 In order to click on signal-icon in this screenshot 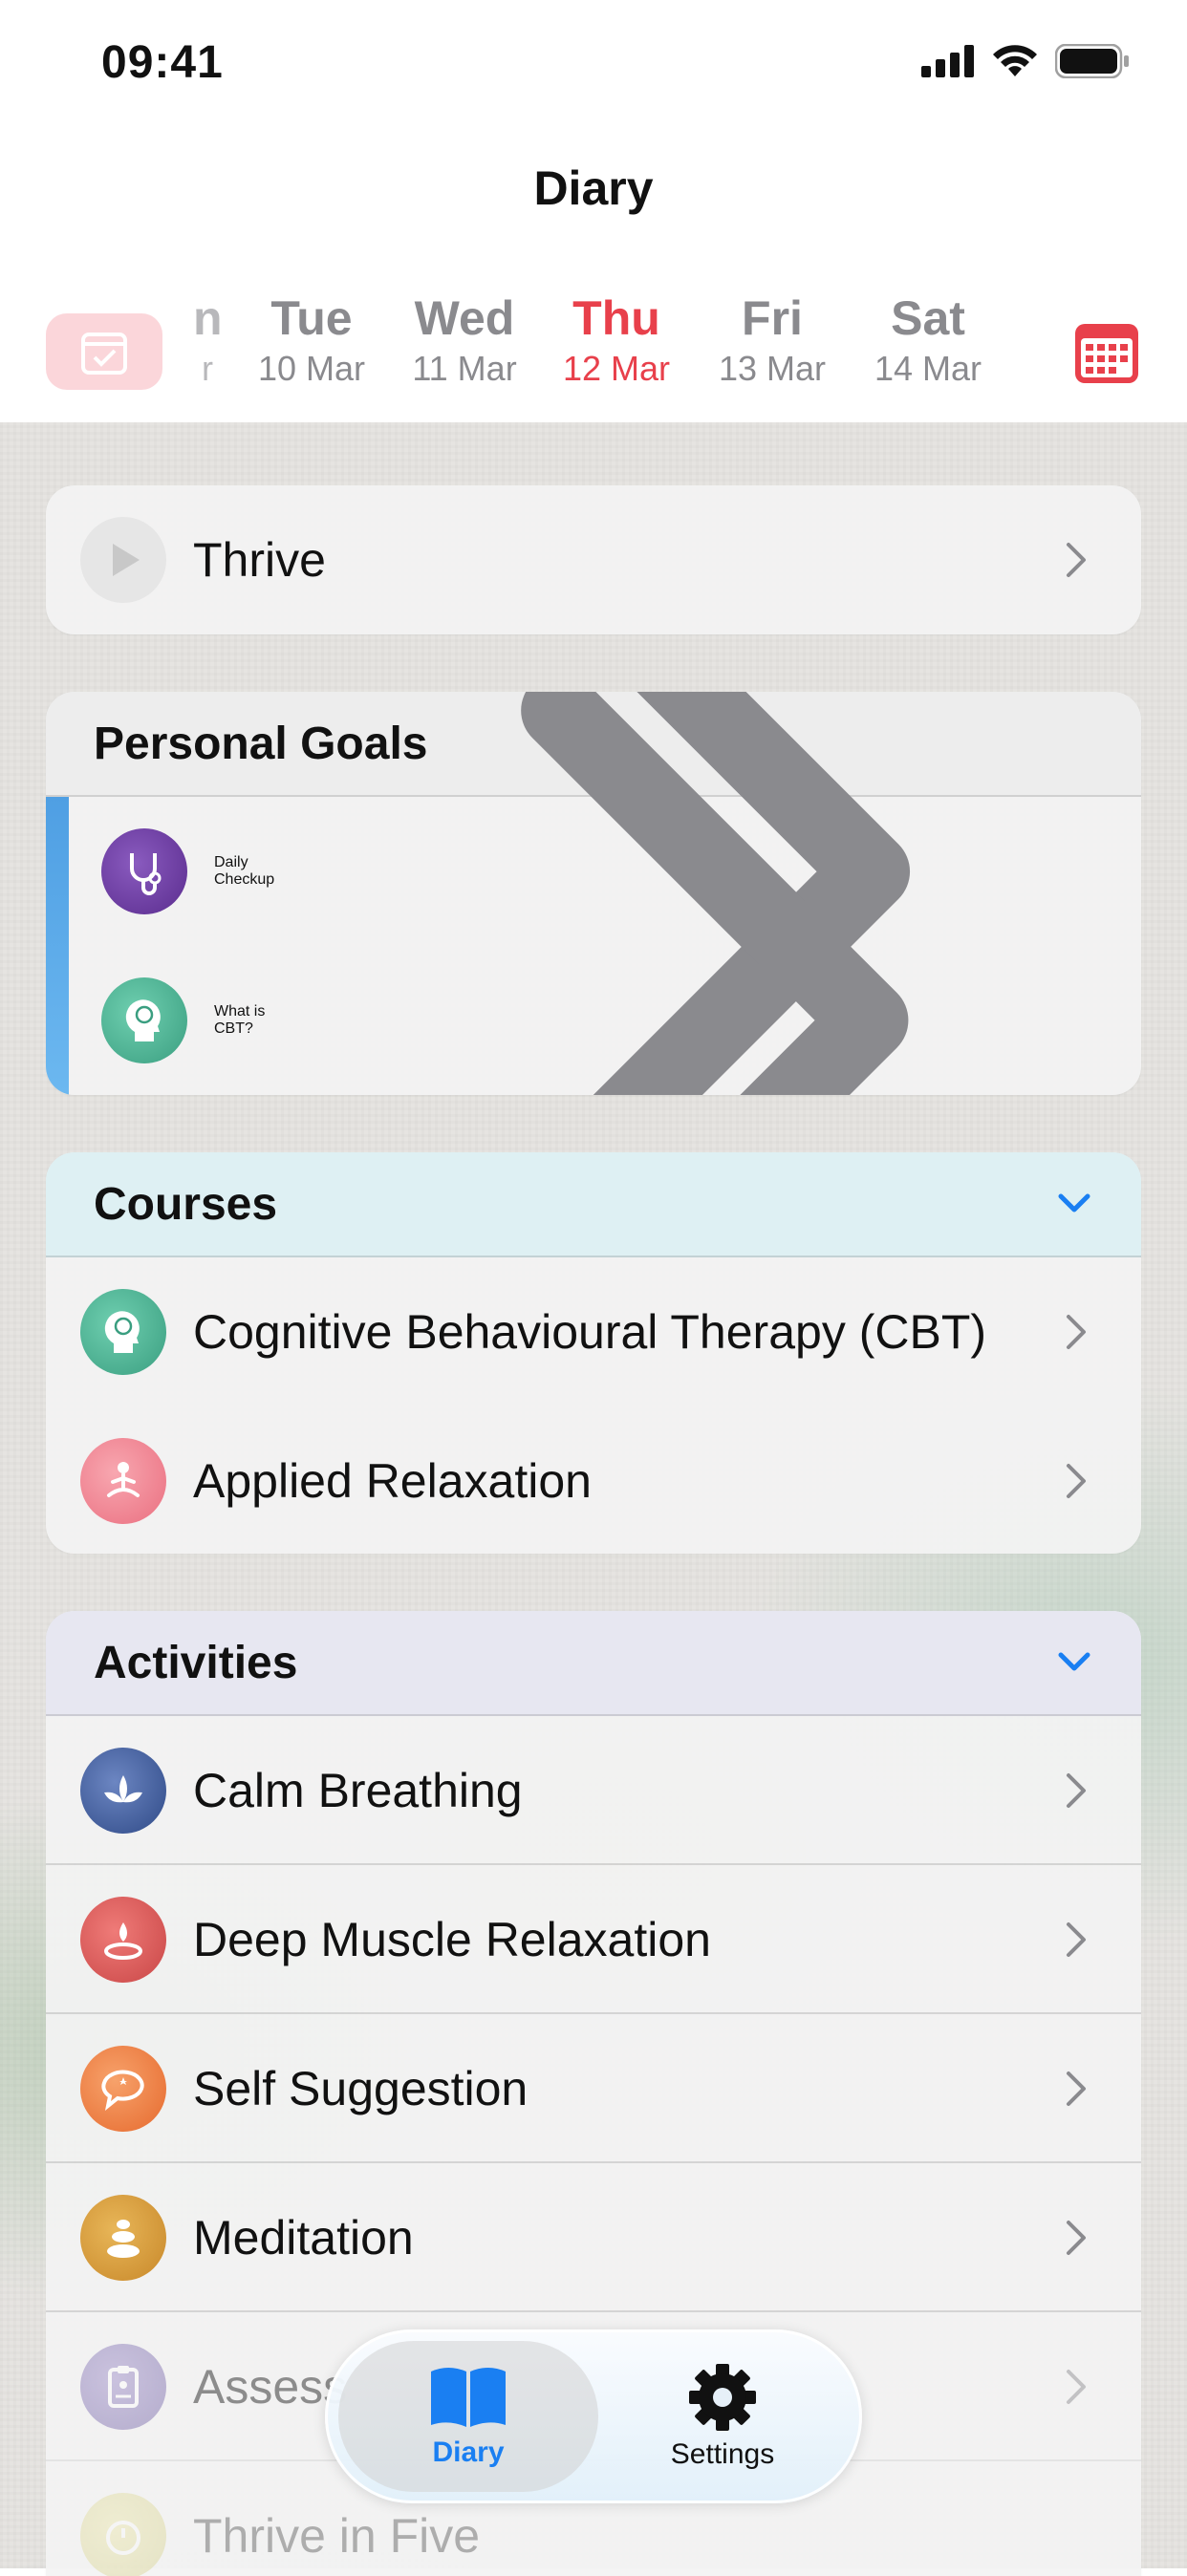, I will do `click(947, 61)`.